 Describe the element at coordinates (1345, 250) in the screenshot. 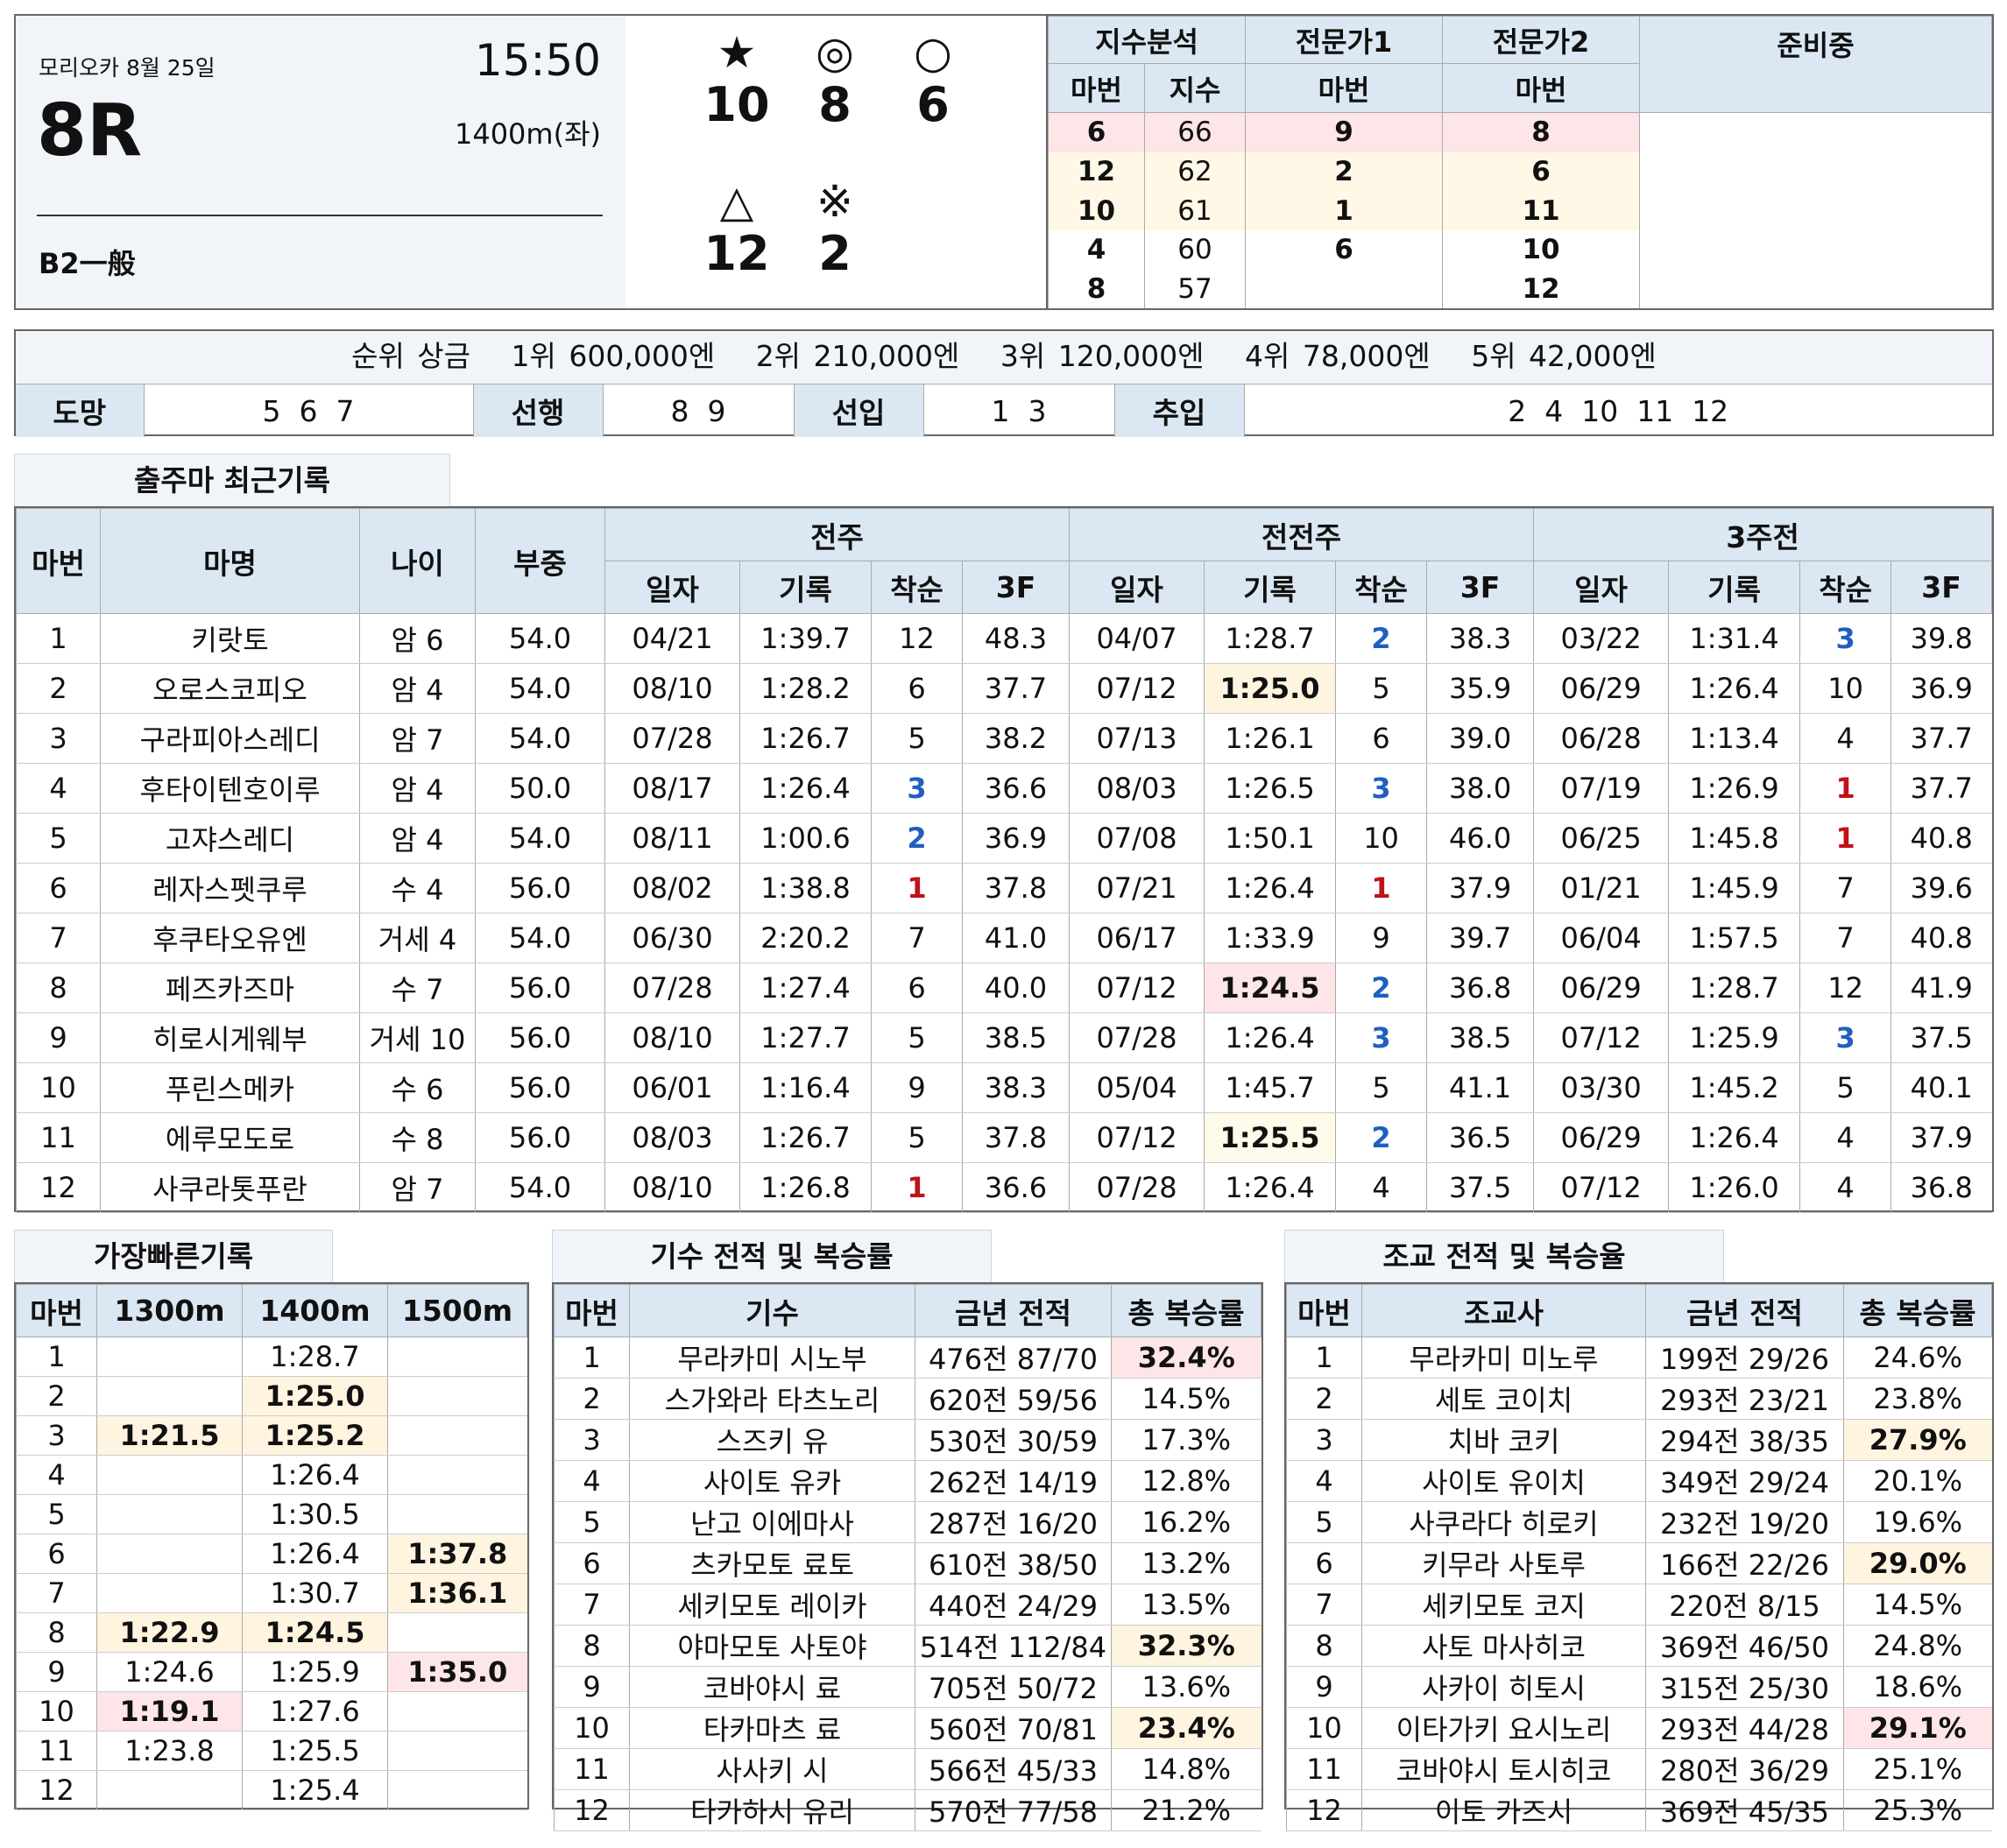

I see `expert1-pick: 6` at that location.